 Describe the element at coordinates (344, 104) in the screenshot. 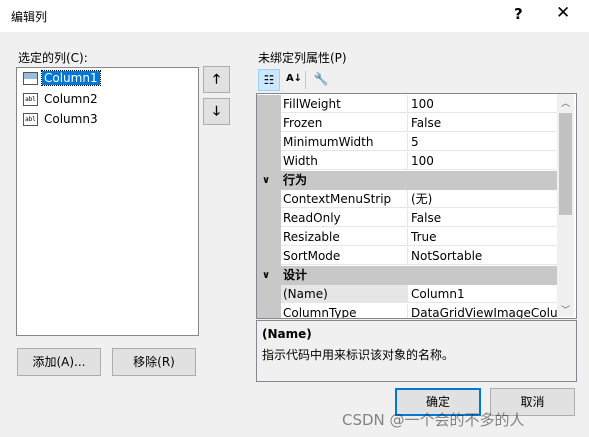

I see `property-name: FillWeight` at that location.